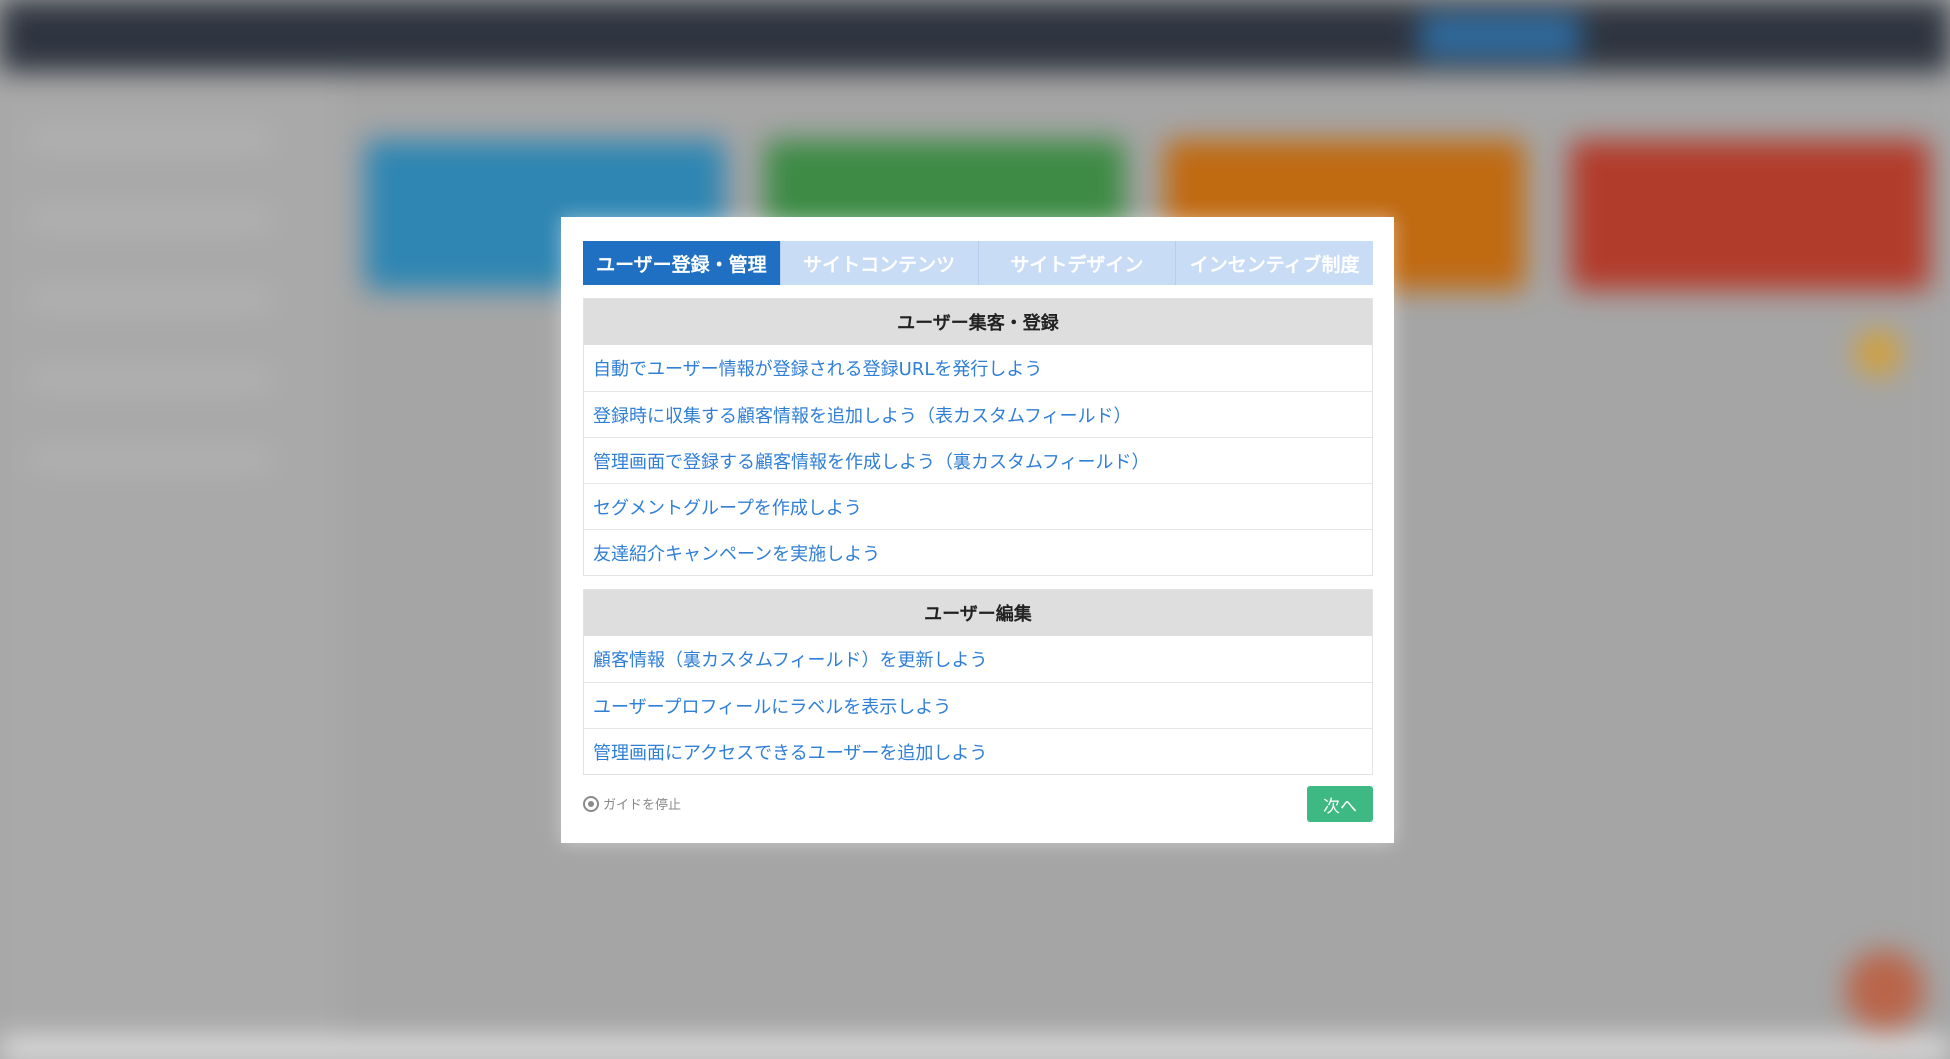 The height and width of the screenshot is (1059, 1950). What do you see at coordinates (978, 705) in the screenshot?
I see `guide-link-item: ユーザープロフィールにラベルを表示しよう` at bounding box center [978, 705].